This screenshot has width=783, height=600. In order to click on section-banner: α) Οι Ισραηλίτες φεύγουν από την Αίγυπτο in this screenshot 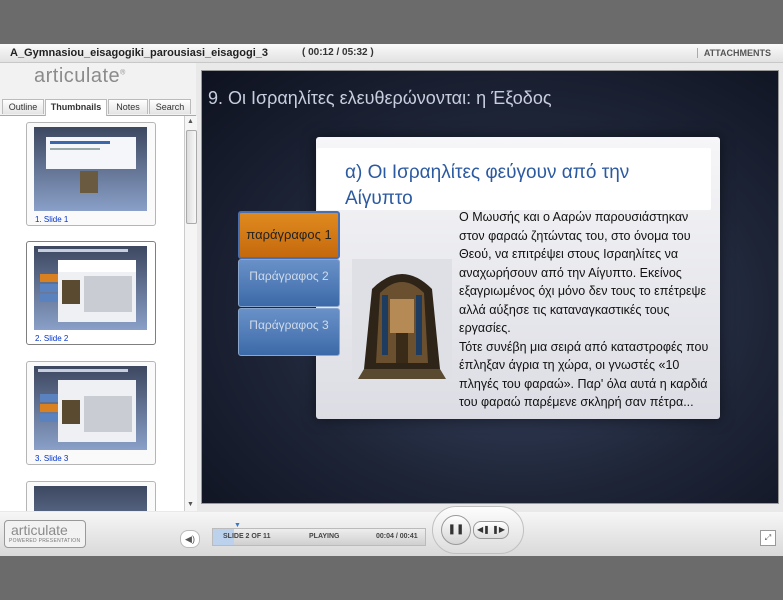, I will do `click(514, 179)`.